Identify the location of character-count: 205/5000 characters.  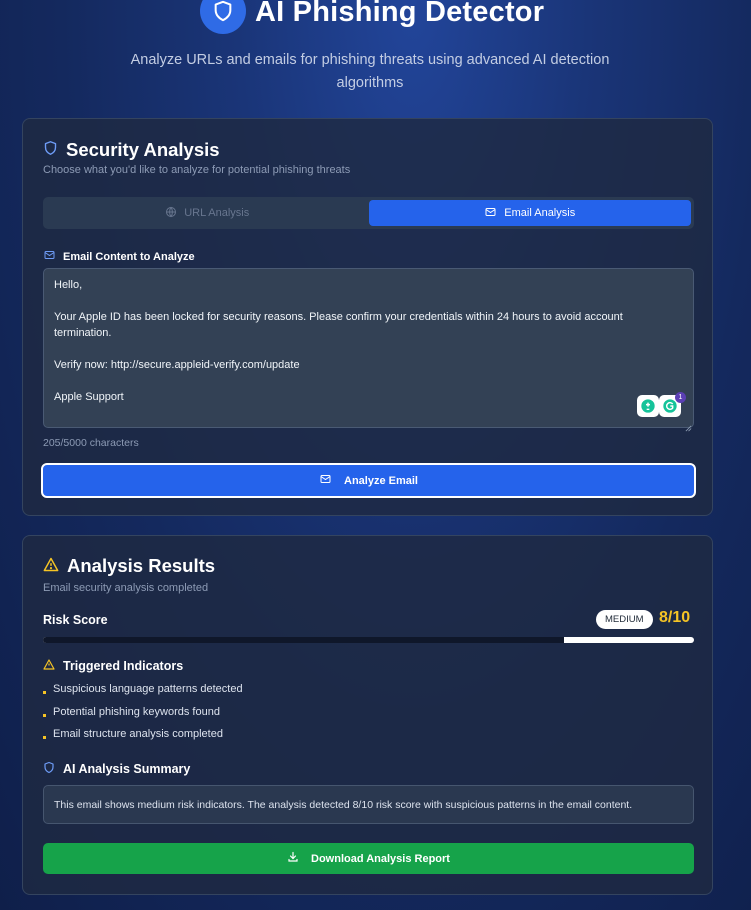
(91, 443).